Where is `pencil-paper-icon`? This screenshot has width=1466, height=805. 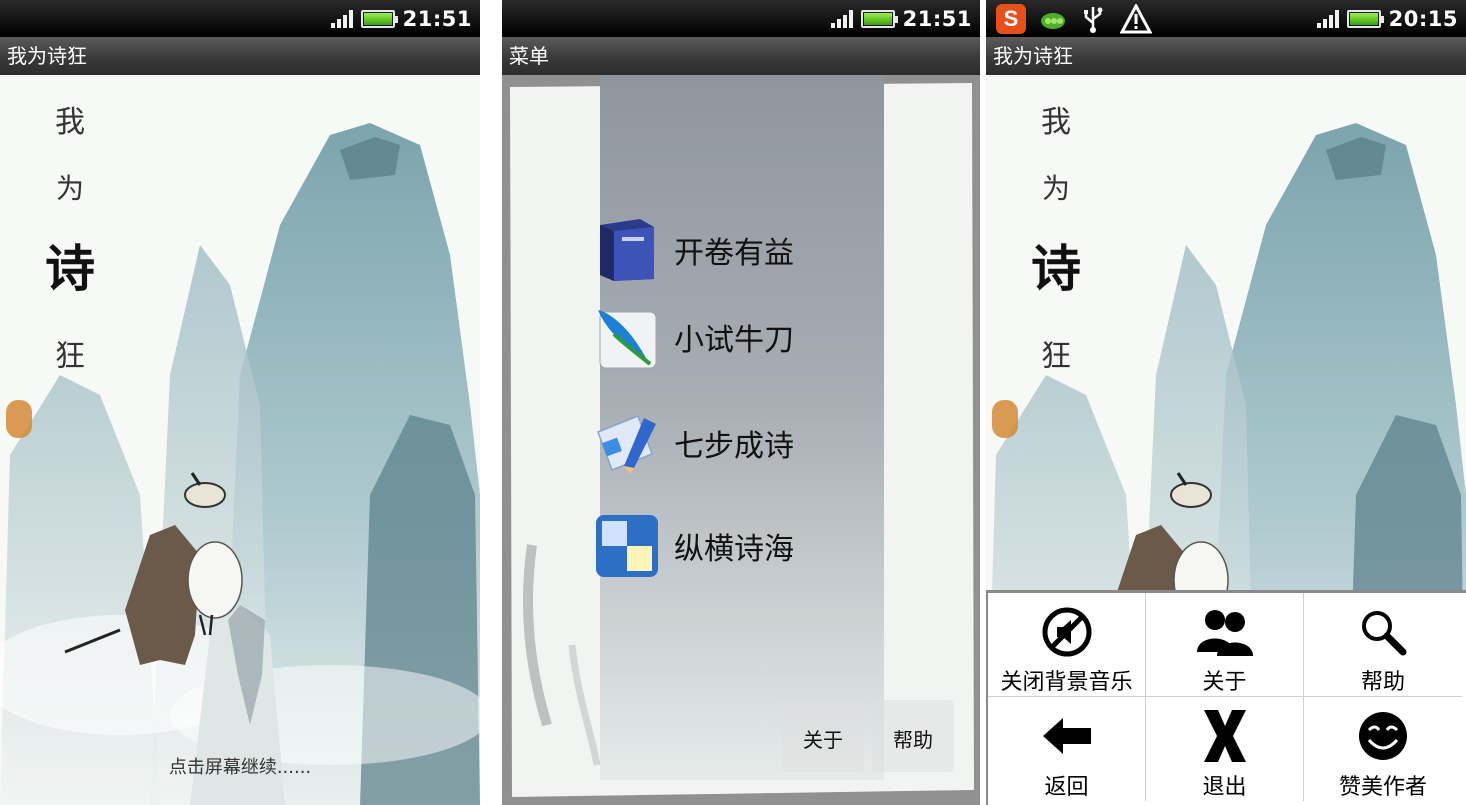
pencil-paper-icon is located at coordinates (627, 443).